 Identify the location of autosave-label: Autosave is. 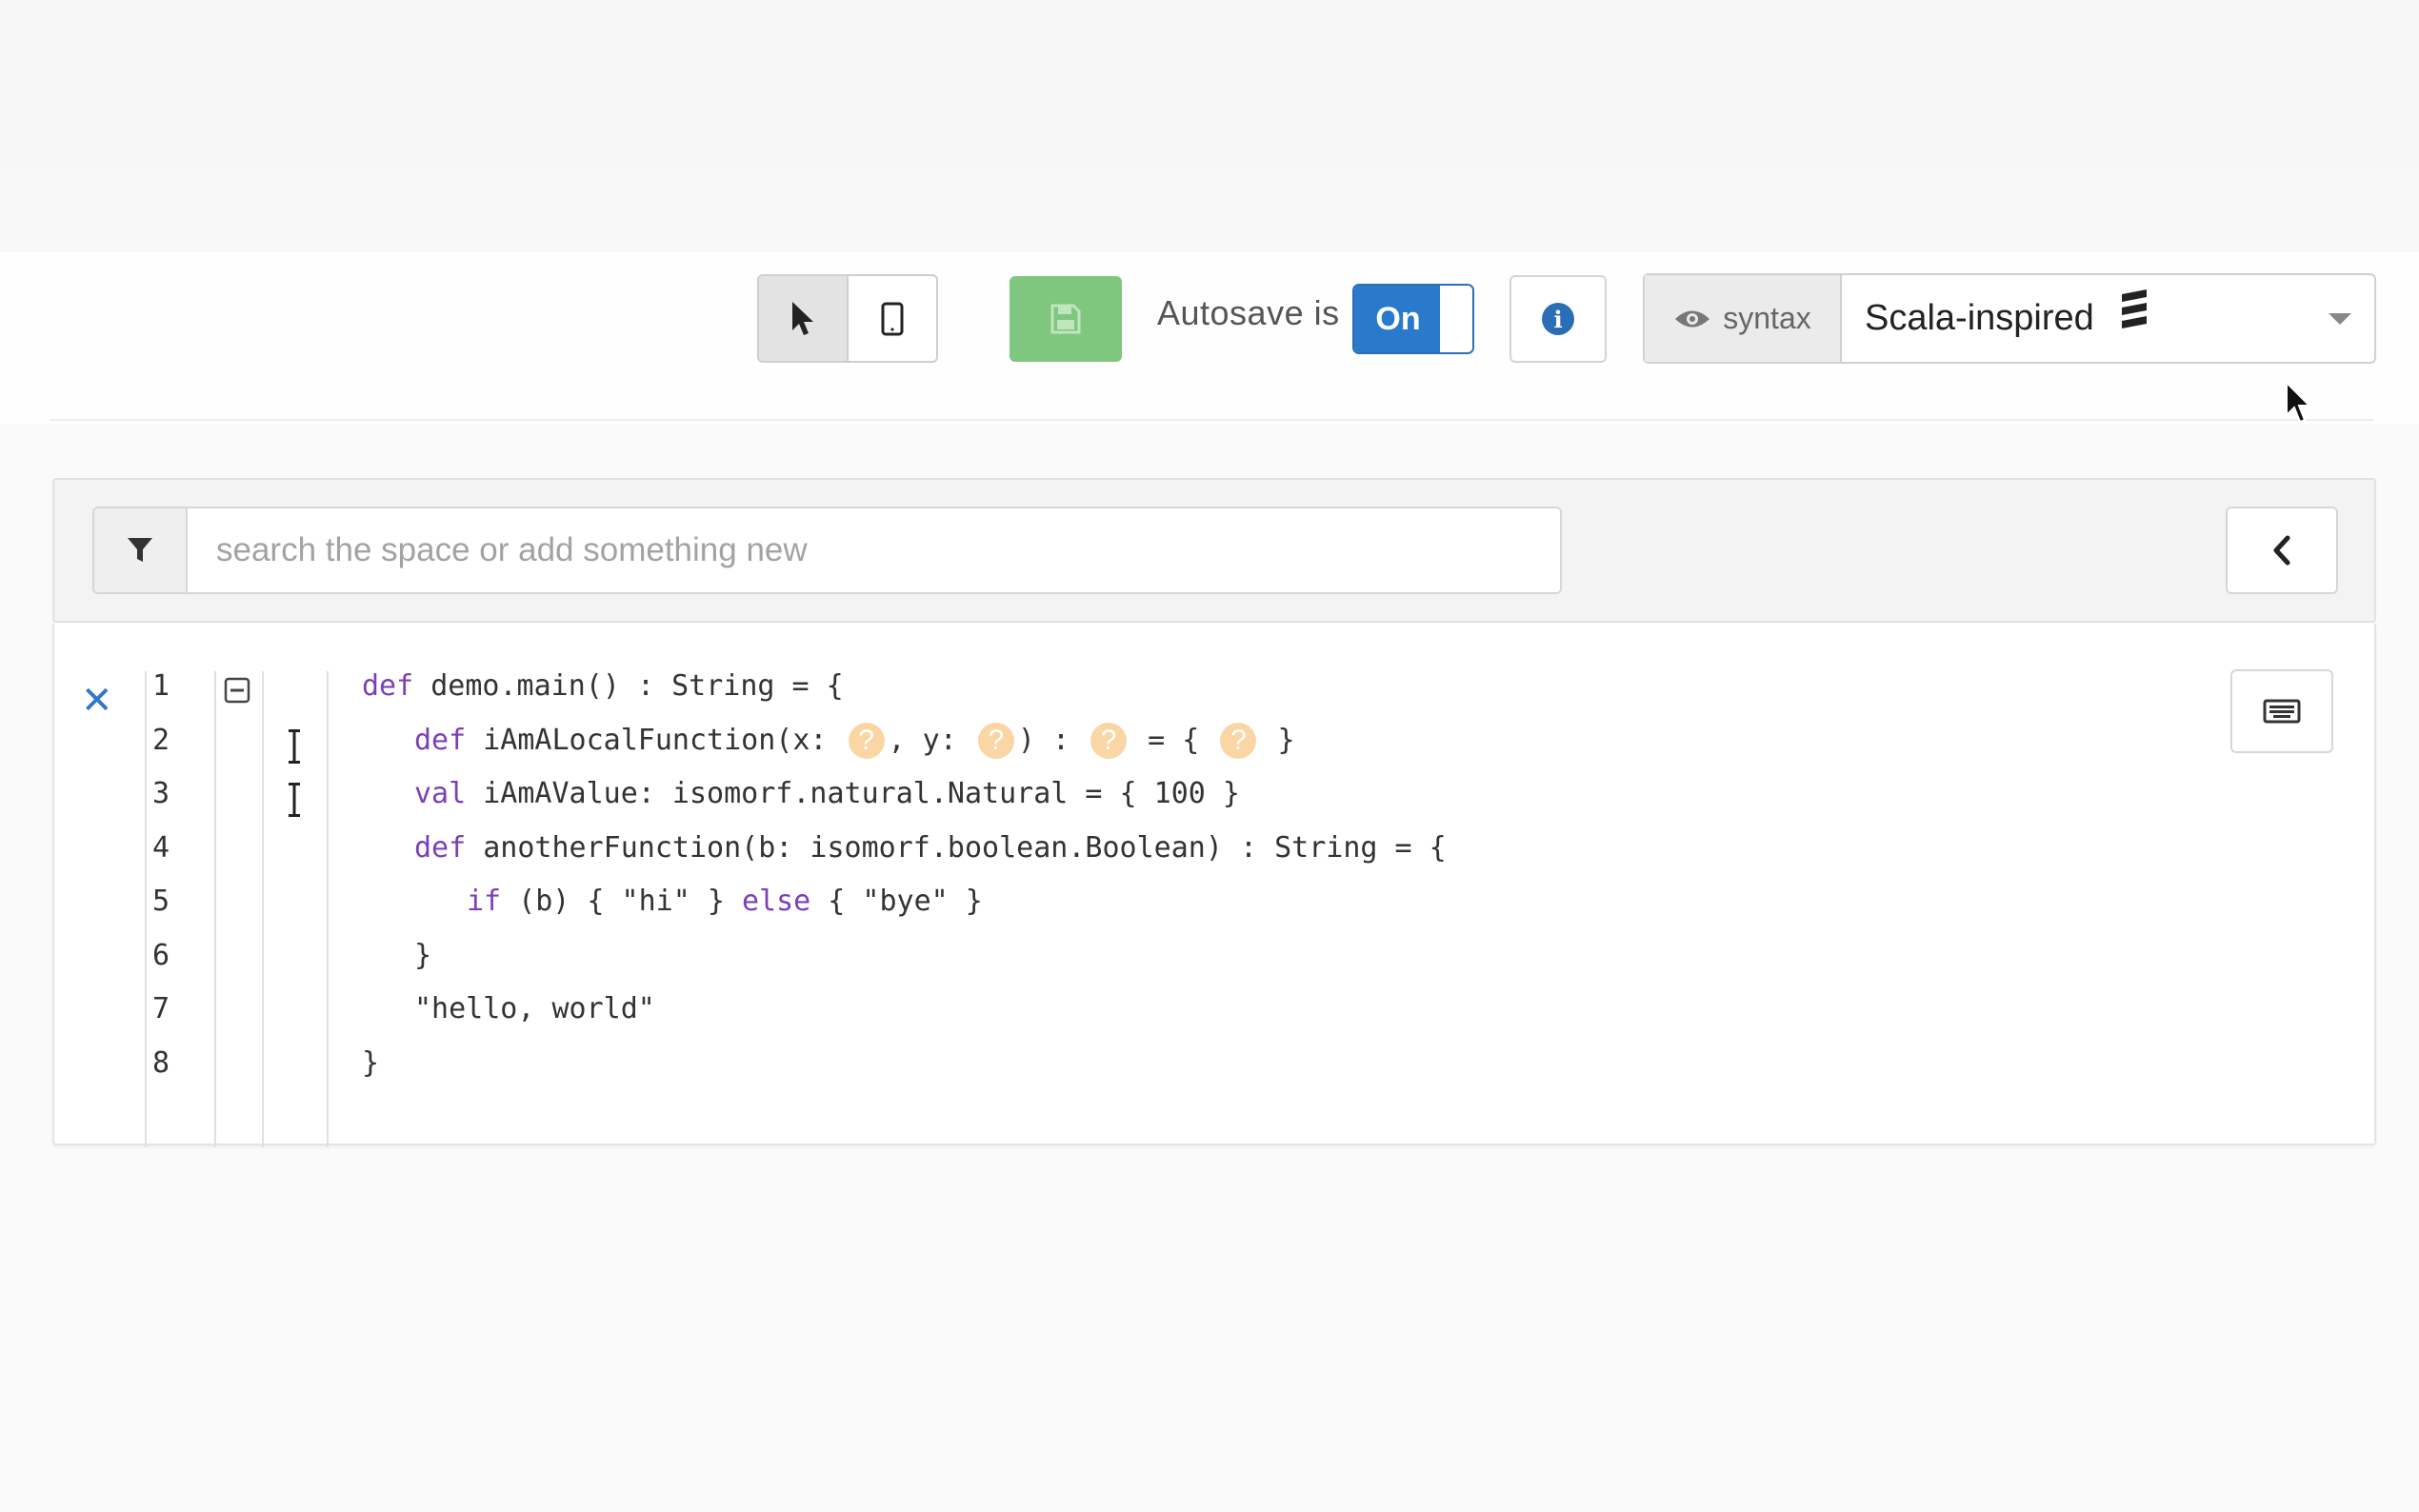
(1248, 312).